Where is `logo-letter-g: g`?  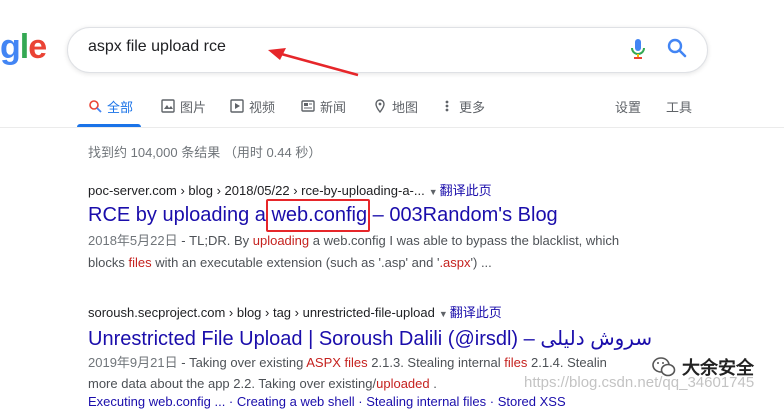 logo-letter-g: g is located at coordinates (10, 47).